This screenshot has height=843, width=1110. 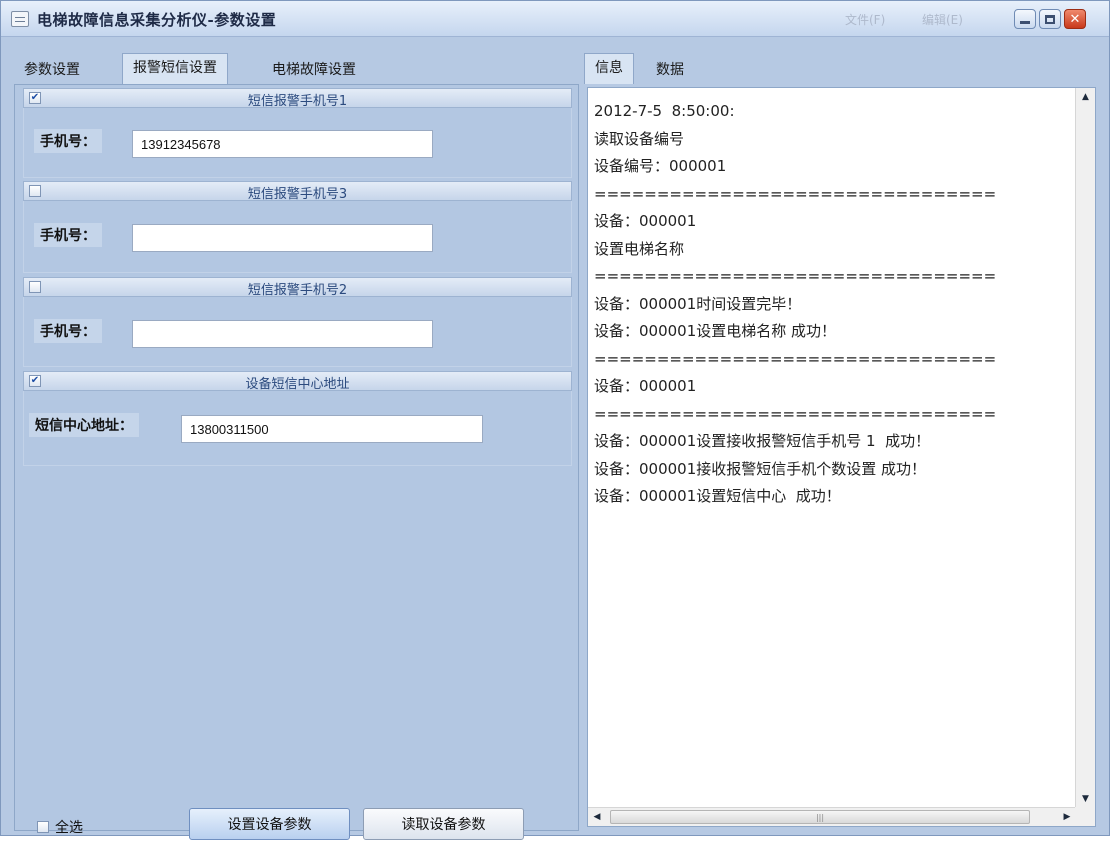 I want to click on group-title: 短信报警手机号1, so click(x=297, y=101).